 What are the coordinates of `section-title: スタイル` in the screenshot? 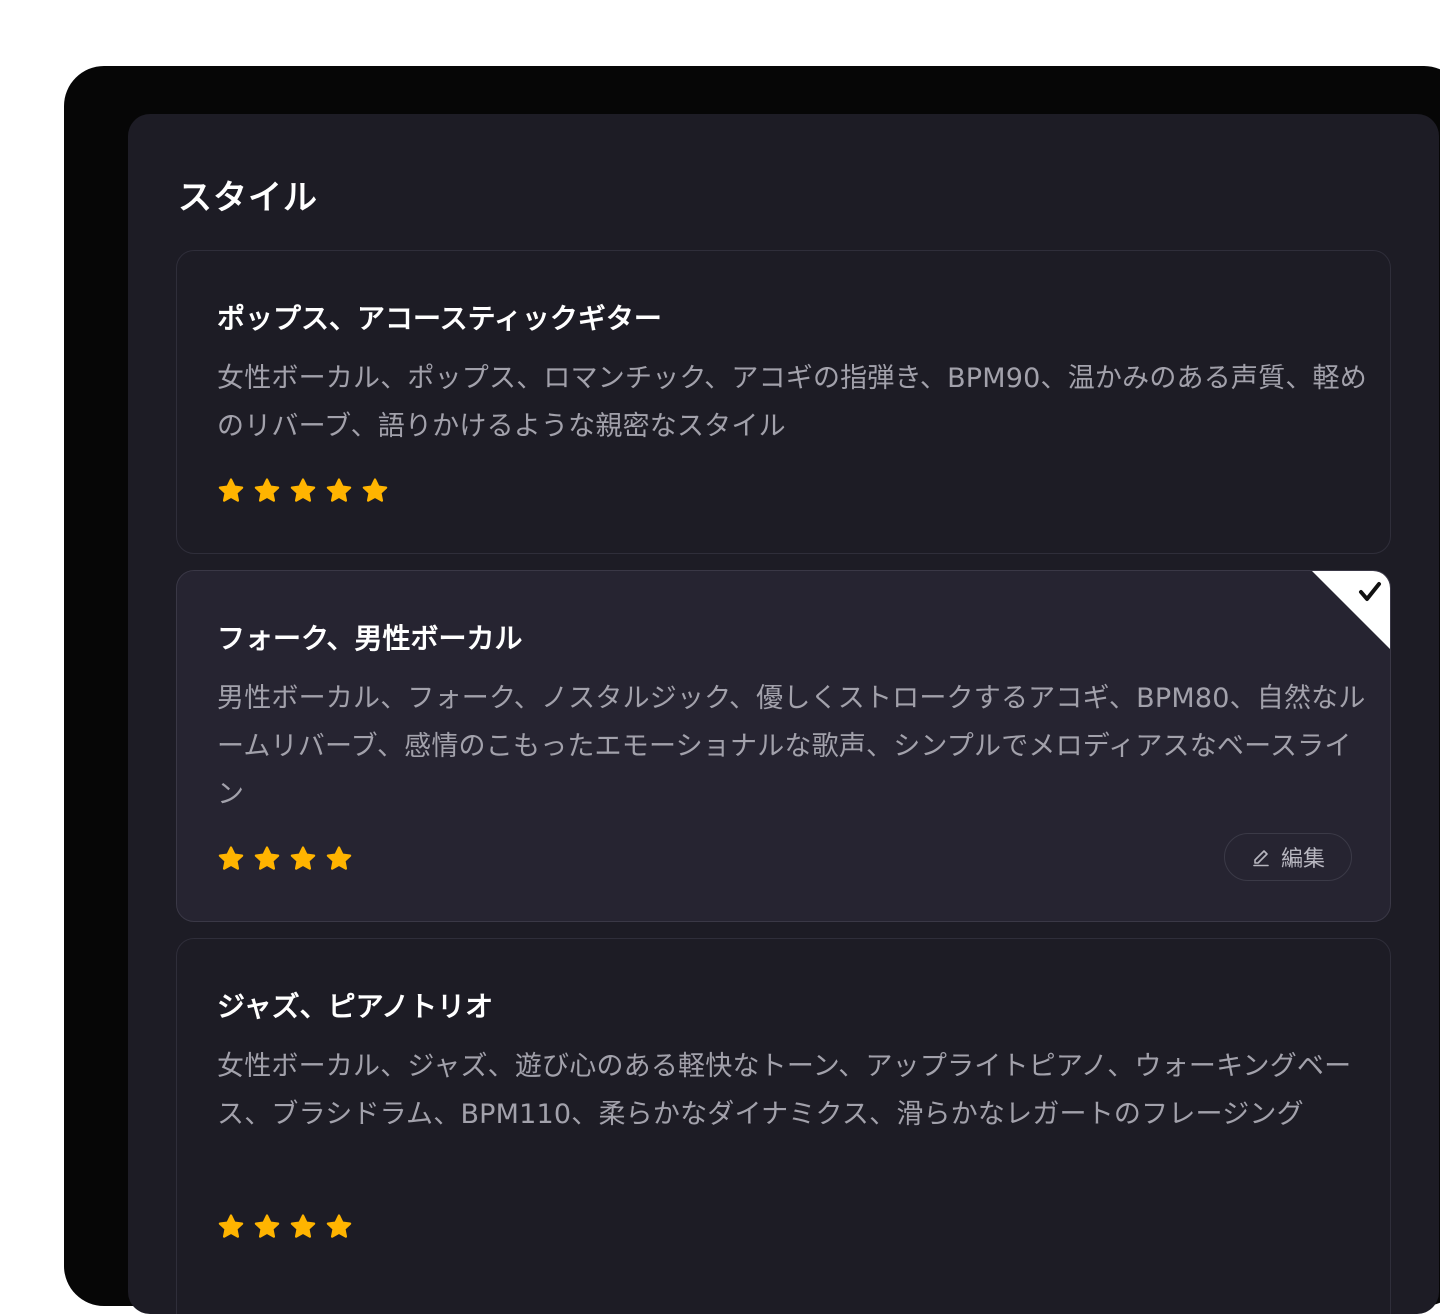 It's located at (248, 198).